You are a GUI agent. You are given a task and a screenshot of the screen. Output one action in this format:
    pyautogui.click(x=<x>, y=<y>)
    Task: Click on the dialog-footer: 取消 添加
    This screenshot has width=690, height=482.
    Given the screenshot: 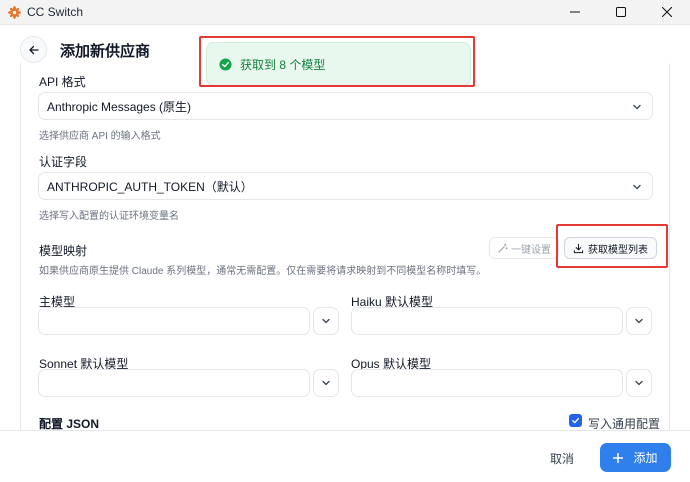 What is the action you would take?
    pyautogui.click(x=345, y=456)
    